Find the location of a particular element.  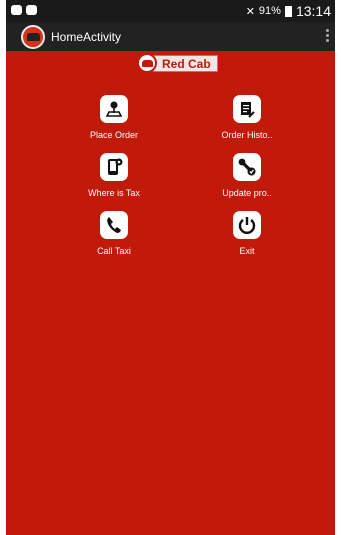

battery-percent: 91% is located at coordinates (269, 11).